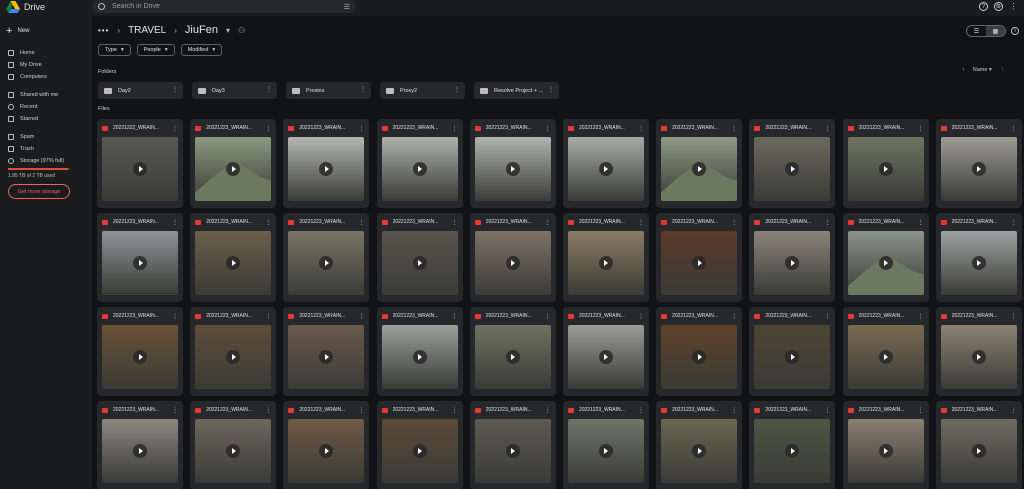 This screenshot has width=1024, height=489. I want to click on sidebar-item-my-drive: My Drive, so click(25, 65).